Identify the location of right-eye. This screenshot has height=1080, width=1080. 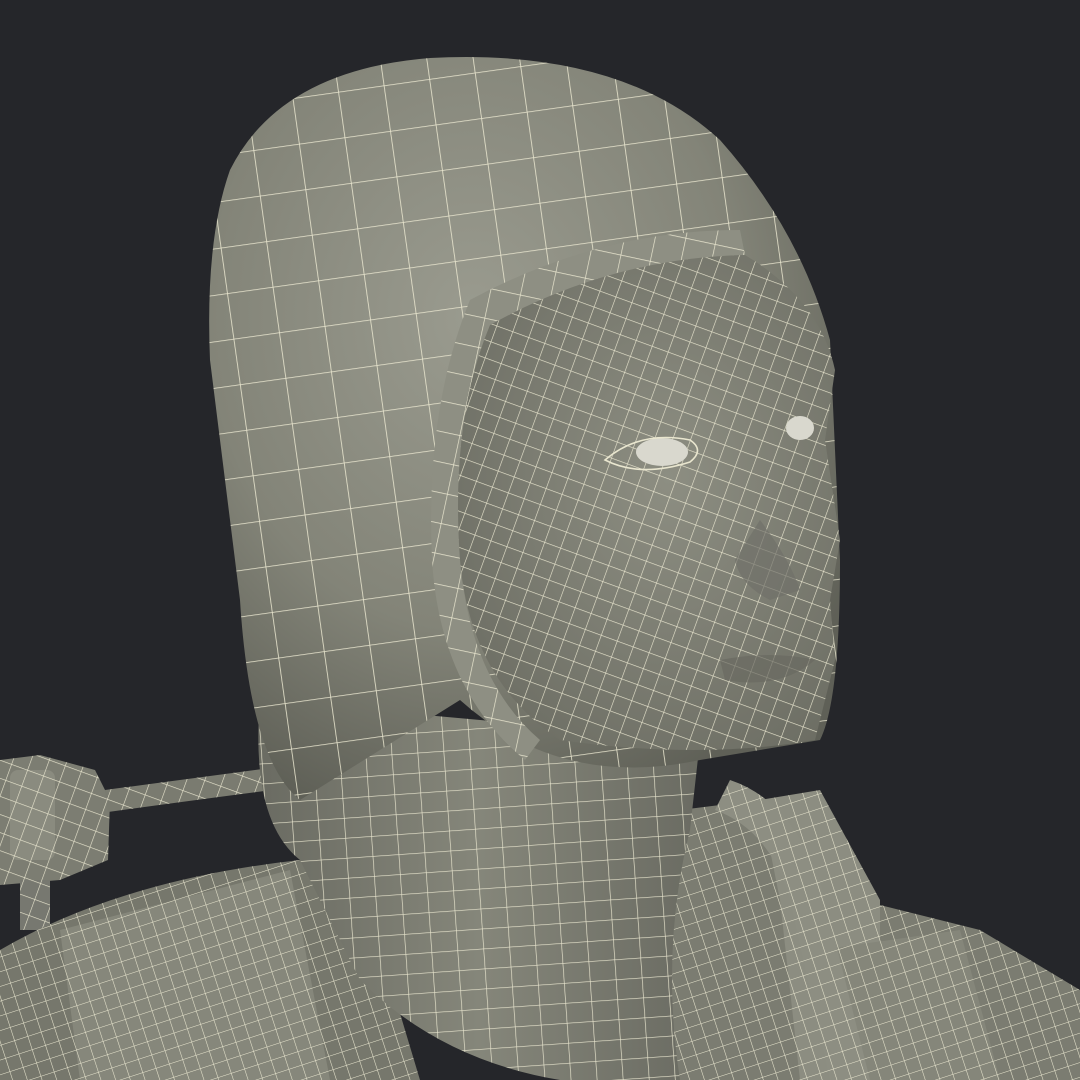
(800, 428).